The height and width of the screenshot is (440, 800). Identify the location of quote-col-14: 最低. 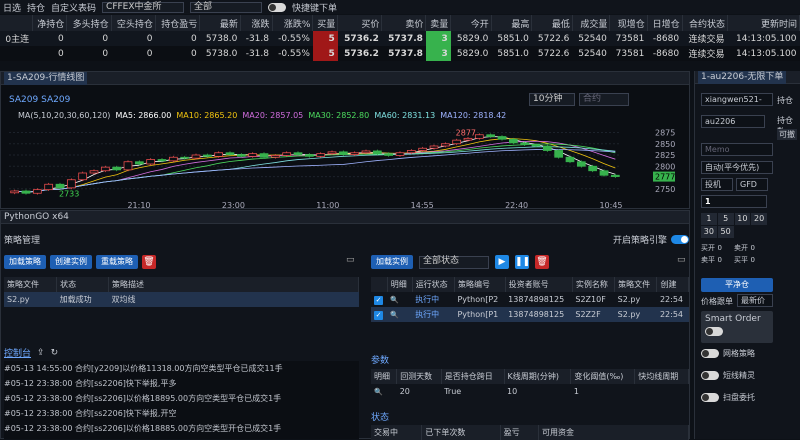
(552, 23).